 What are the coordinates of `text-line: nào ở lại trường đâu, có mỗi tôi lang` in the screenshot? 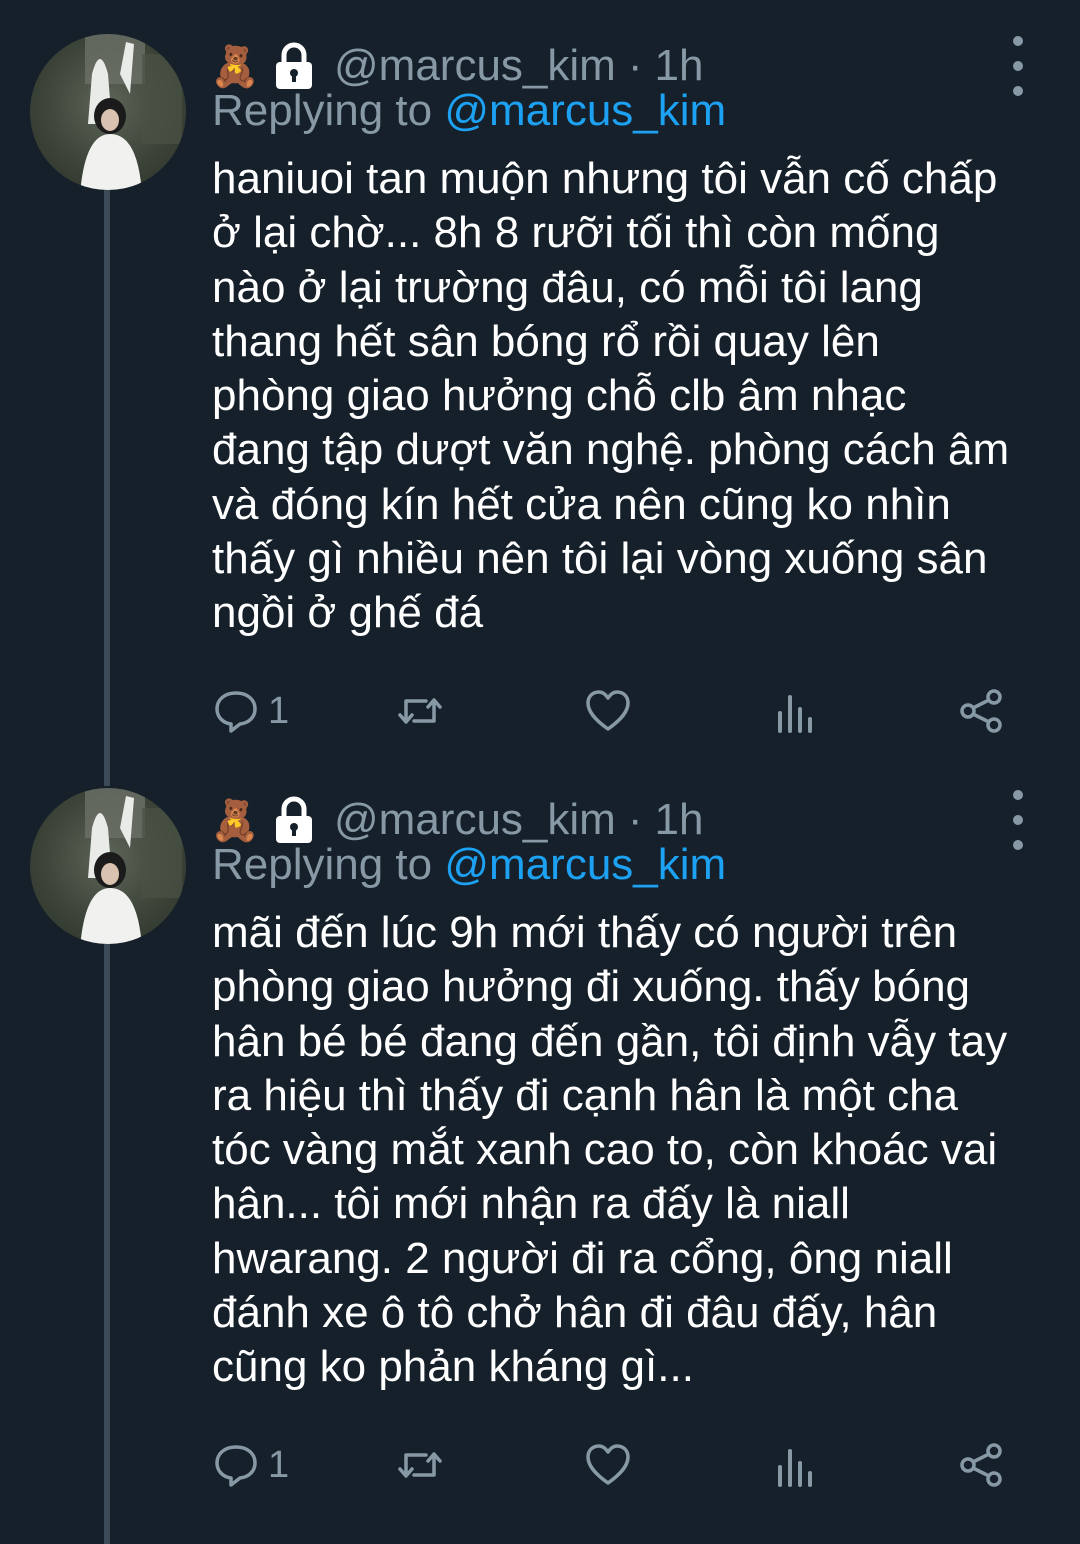 It's located at (567, 287).